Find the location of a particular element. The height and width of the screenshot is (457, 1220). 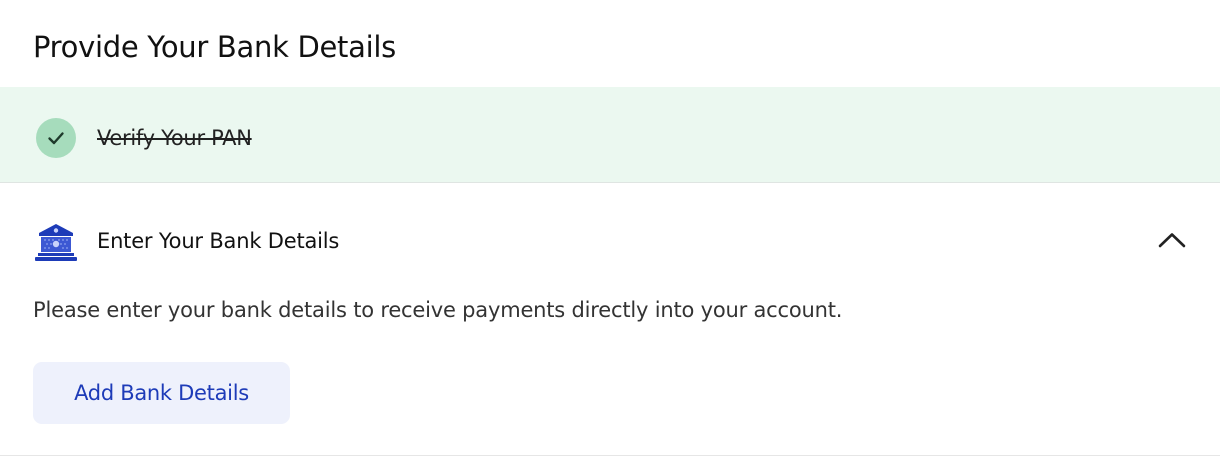

bank-icon is located at coordinates (56, 242).